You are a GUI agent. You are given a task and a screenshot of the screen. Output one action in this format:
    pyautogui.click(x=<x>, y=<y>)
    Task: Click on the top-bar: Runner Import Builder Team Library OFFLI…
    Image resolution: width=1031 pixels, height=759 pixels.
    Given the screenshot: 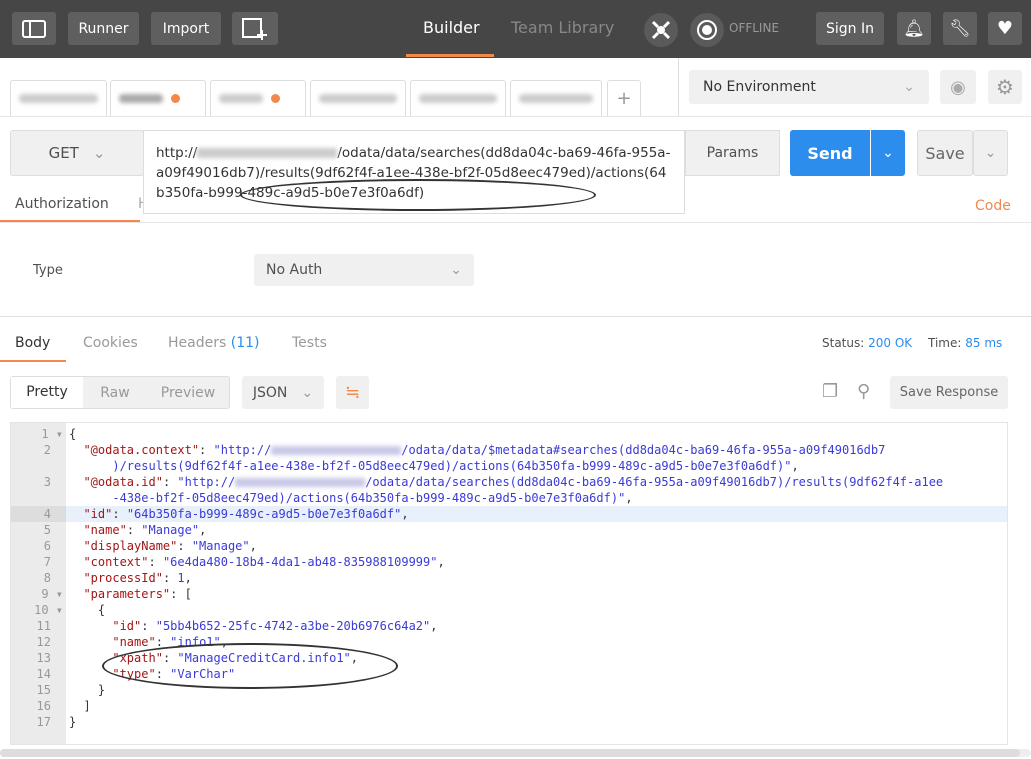 What is the action you would take?
    pyautogui.click(x=515, y=29)
    